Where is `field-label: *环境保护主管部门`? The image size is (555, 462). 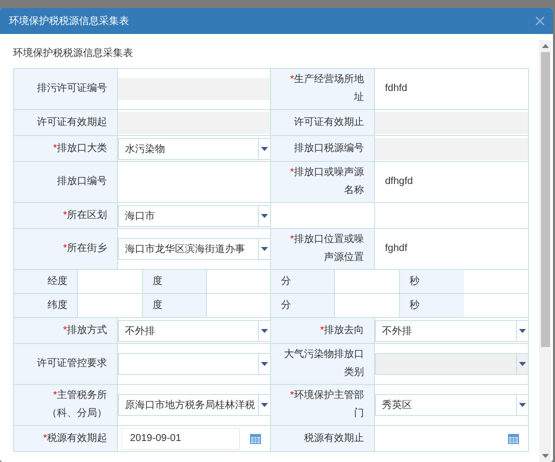
field-label: *环境保护主管部门 is located at coordinates (327, 404).